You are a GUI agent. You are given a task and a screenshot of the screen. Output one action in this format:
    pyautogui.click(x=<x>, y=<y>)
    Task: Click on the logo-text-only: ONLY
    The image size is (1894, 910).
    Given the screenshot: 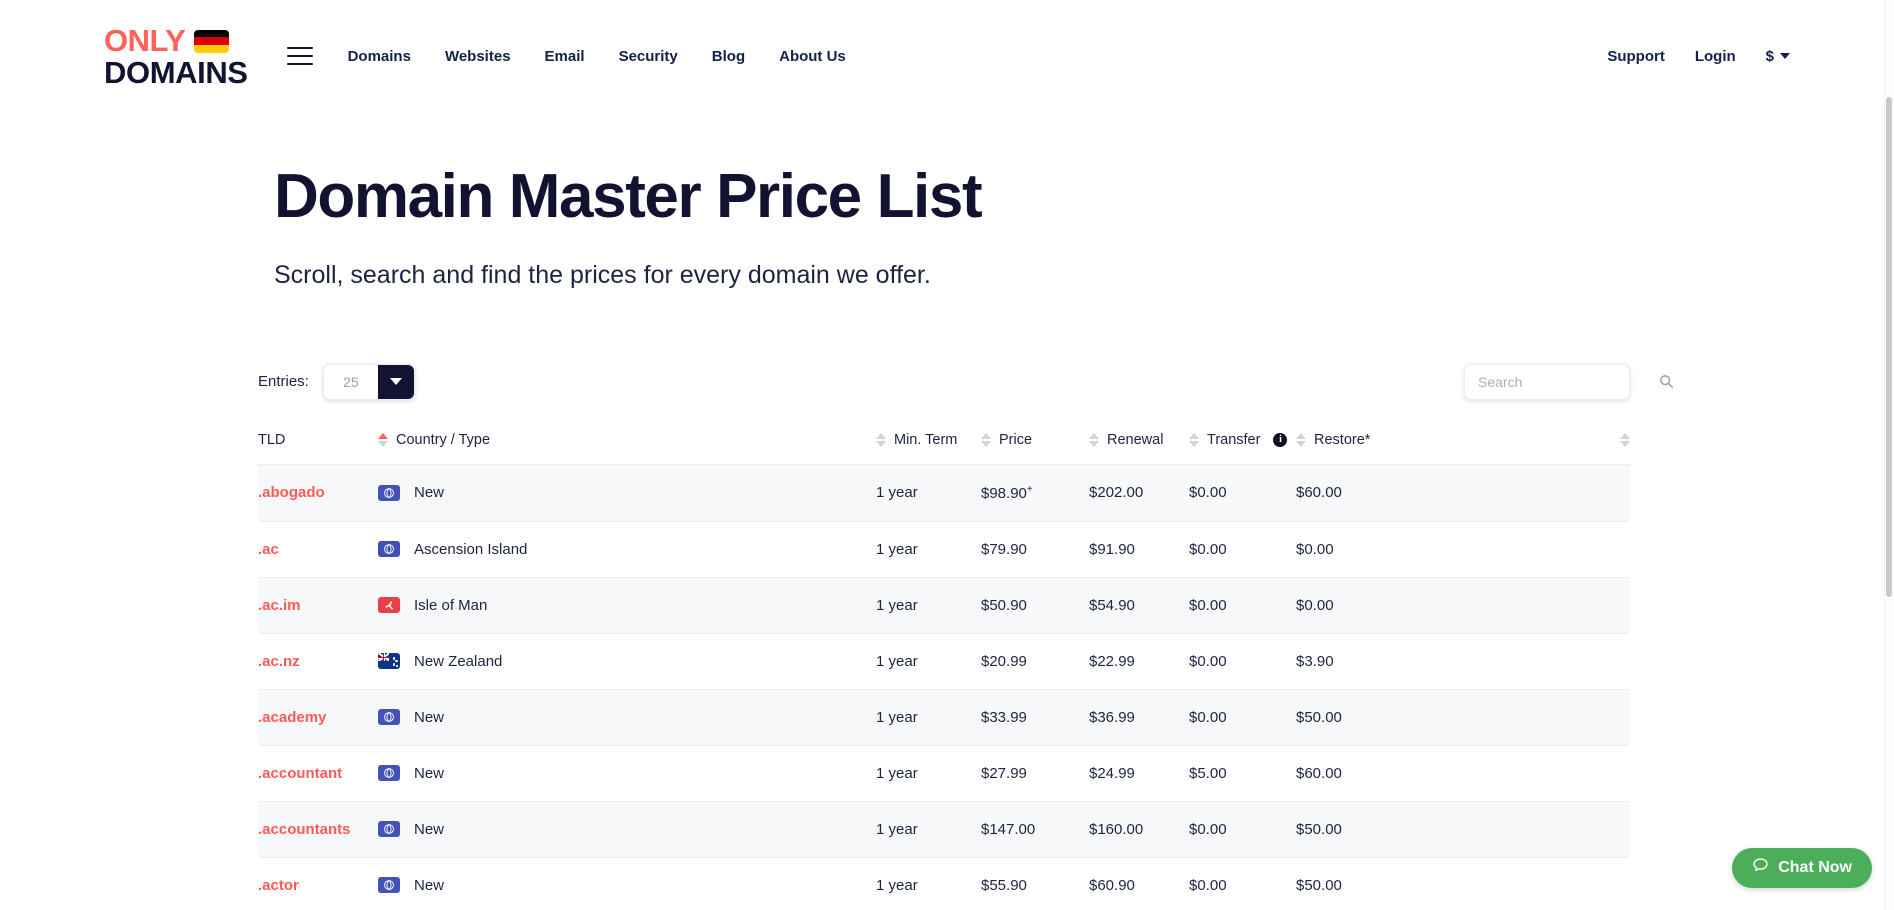 What is the action you would take?
    pyautogui.click(x=145, y=40)
    